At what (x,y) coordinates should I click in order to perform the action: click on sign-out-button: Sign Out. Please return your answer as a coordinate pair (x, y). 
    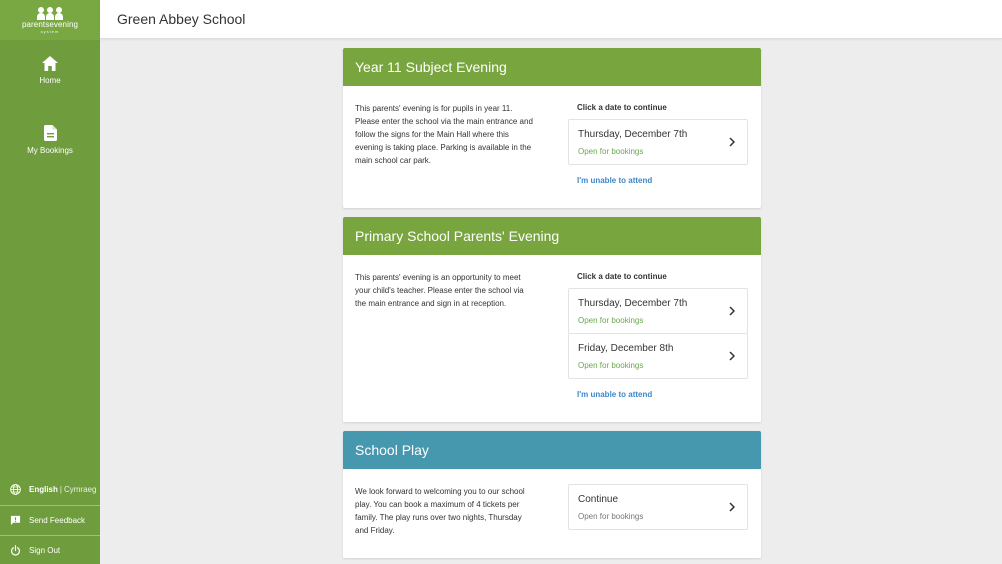
    Looking at the image, I should click on (50, 549).